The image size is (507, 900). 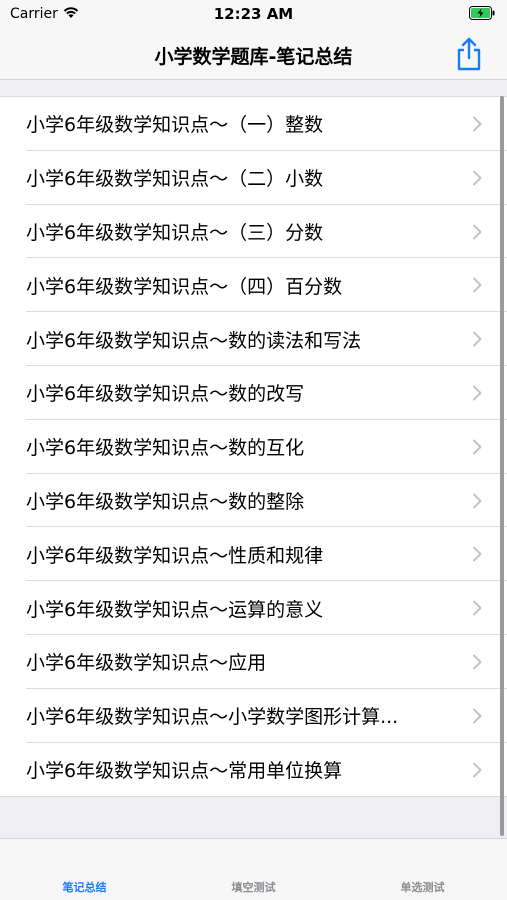 I want to click on navigation-bar: 小学数学题库-笔记总结, so click(x=253, y=55).